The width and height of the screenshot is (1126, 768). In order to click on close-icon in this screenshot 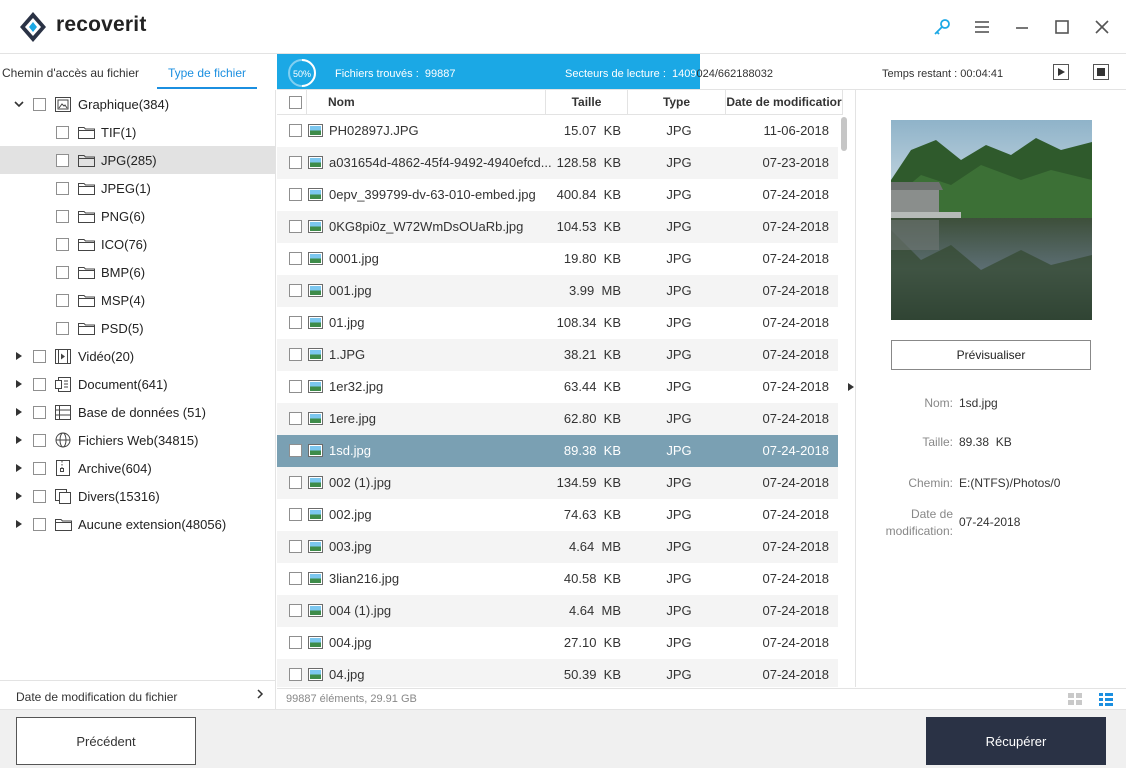, I will do `click(1102, 27)`.